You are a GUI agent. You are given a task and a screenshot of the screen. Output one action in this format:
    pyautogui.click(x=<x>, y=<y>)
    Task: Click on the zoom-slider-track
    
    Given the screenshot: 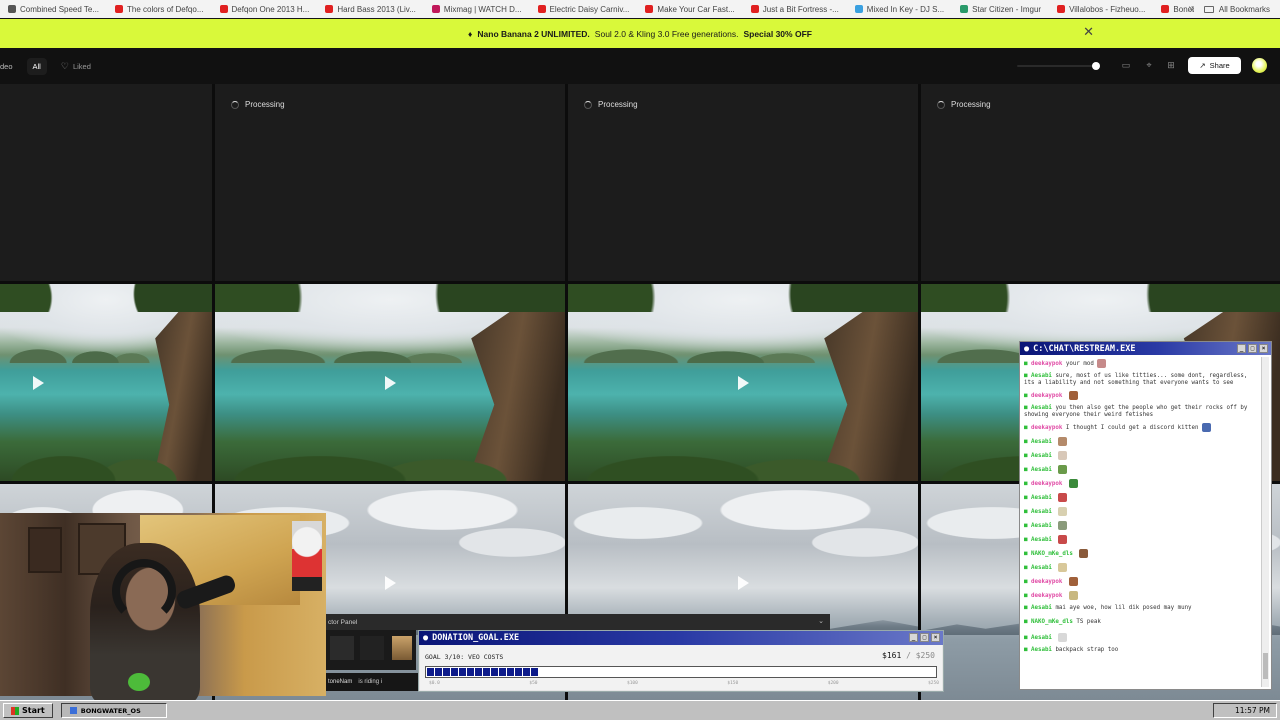 What is the action you would take?
    pyautogui.click(x=1058, y=66)
    